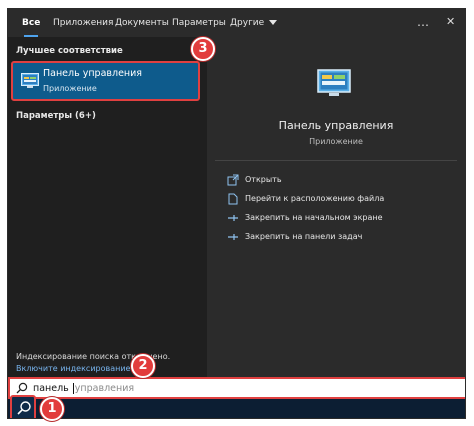  Describe the element at coordinates (56, 116) in the screenshot. I see `settings-section-heading: Параметры (6+)` at that location.